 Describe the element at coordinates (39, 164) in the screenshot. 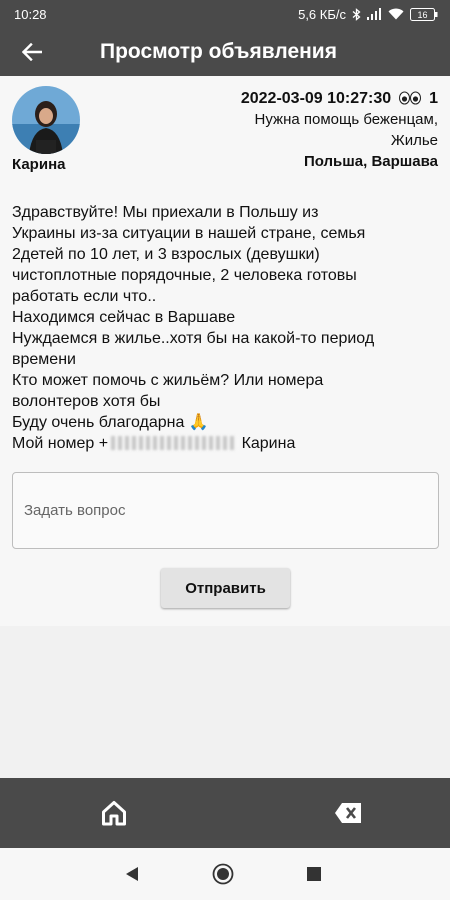

I see `author-name: Карина` at that location.